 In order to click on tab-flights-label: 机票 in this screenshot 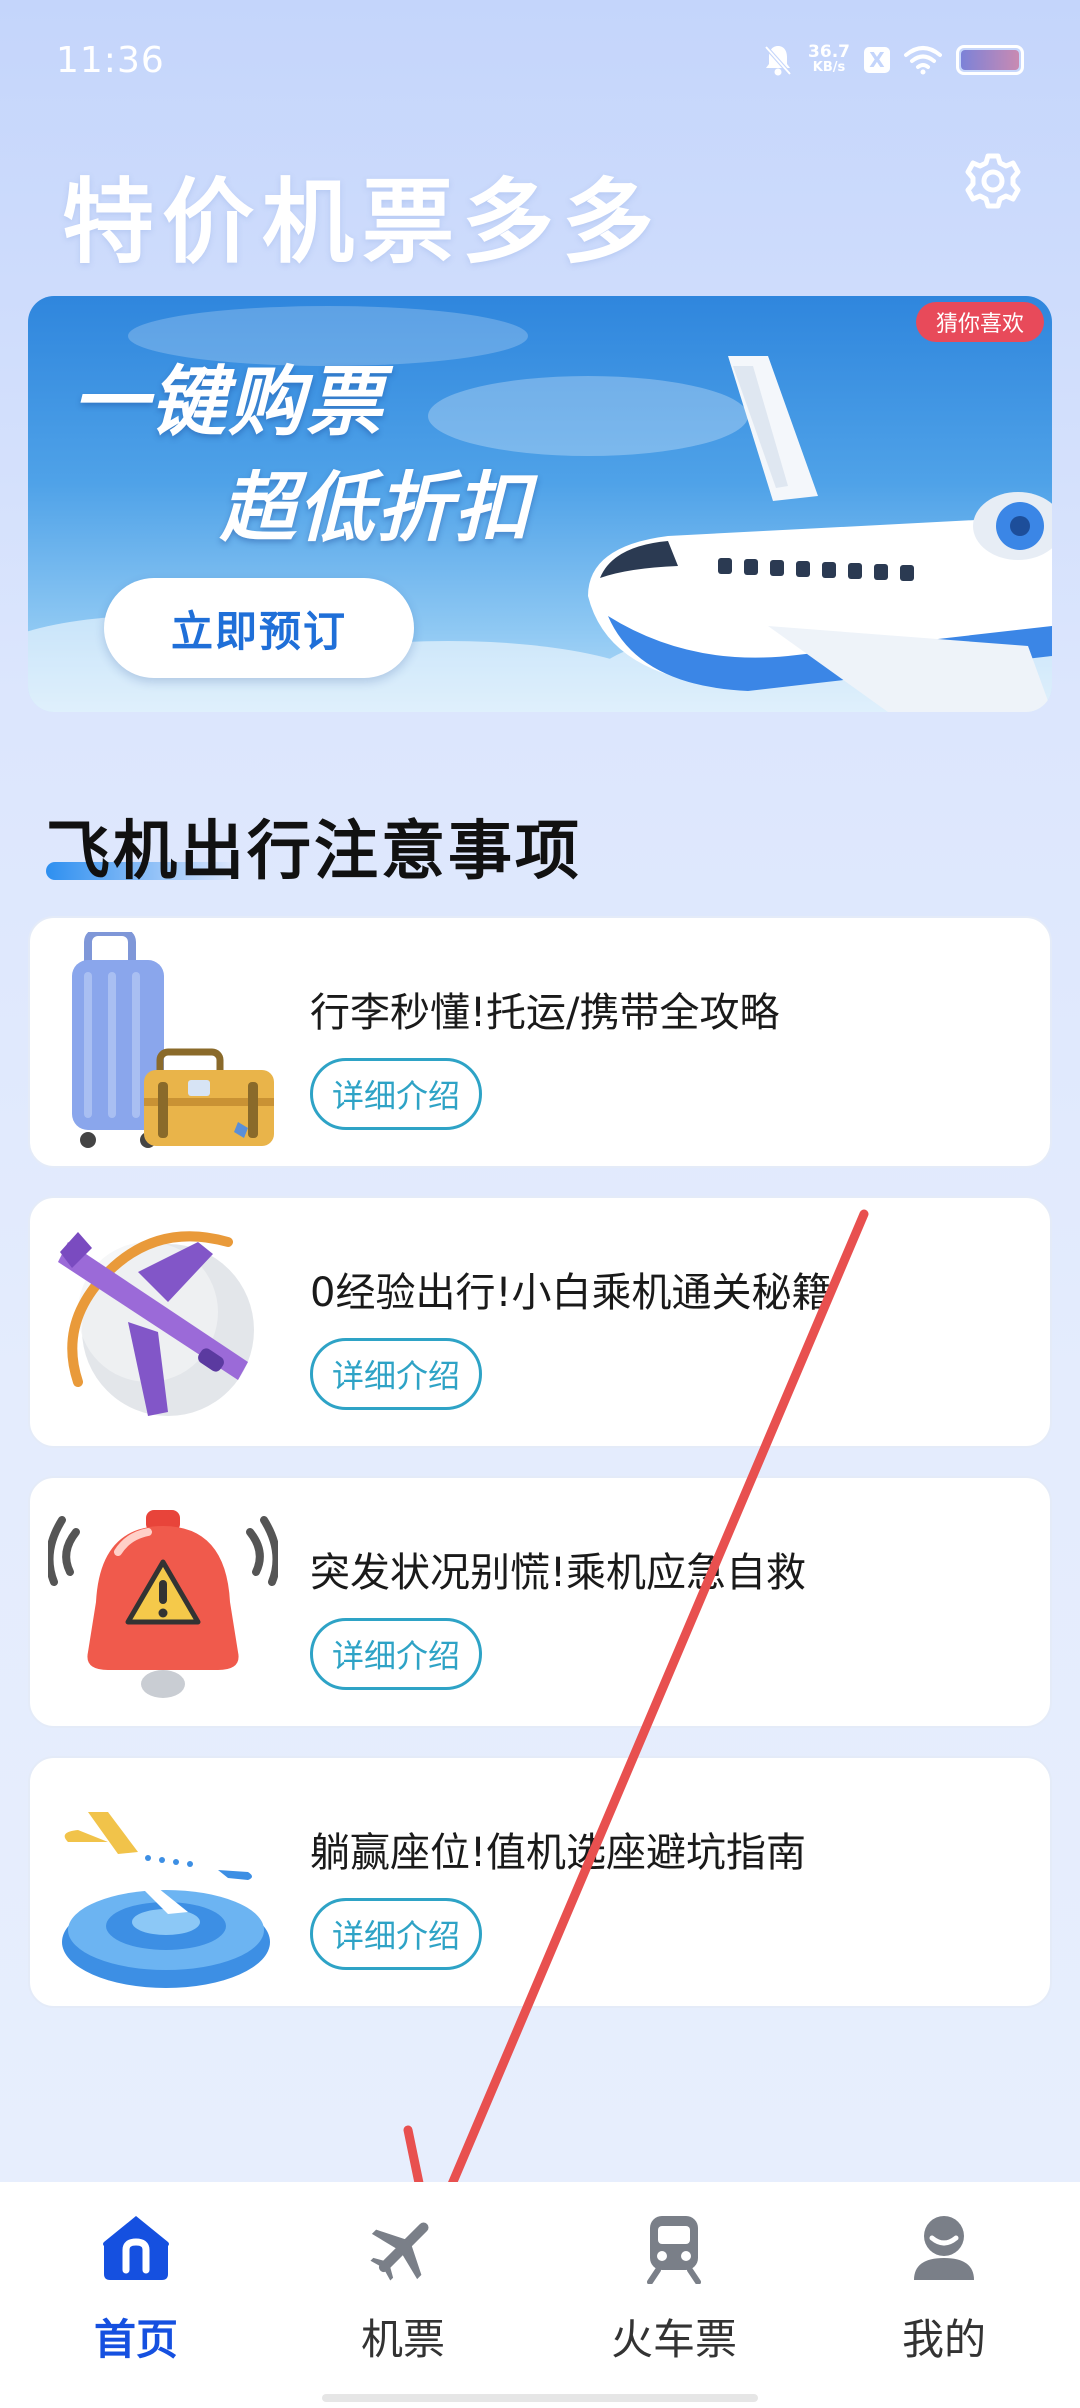, I will do `click(402, 2339)`.